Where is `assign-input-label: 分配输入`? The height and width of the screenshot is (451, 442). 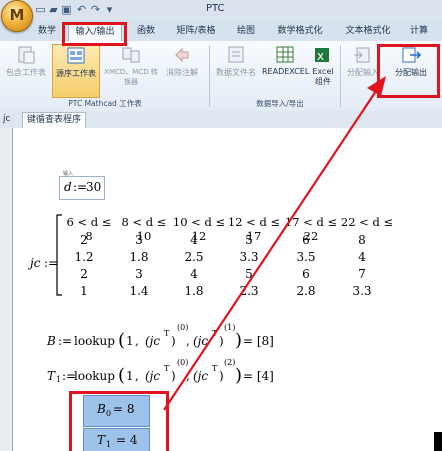 assign-input-label: 分配输入 is located at coordinates (363, 72).